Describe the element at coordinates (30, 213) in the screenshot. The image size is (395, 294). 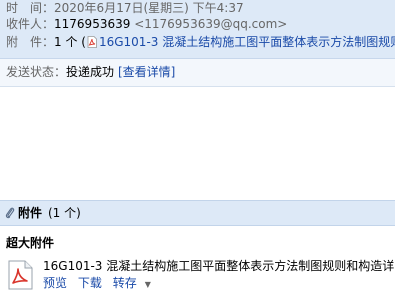
I see `attachments-title: 附件` at that location.